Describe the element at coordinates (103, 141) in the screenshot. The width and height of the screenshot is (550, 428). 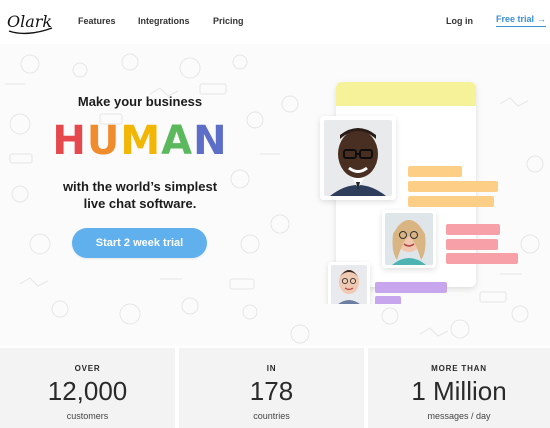
I see `human-letter-u: U` at that location.